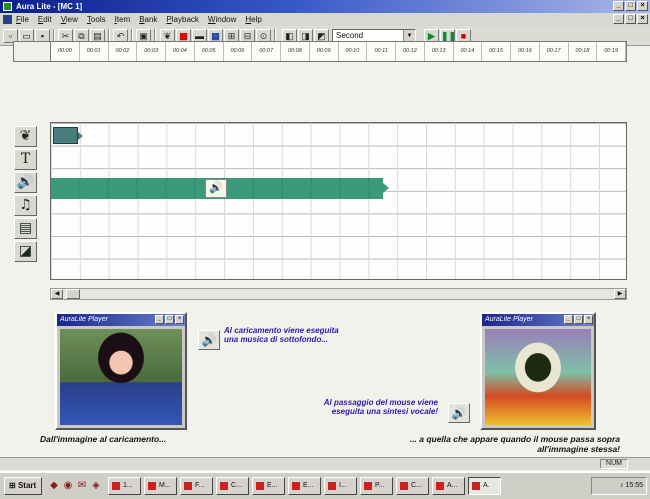 The width and height of the screenshot is (650, 499). I want to click on close-button: ×, so click(642, 6).